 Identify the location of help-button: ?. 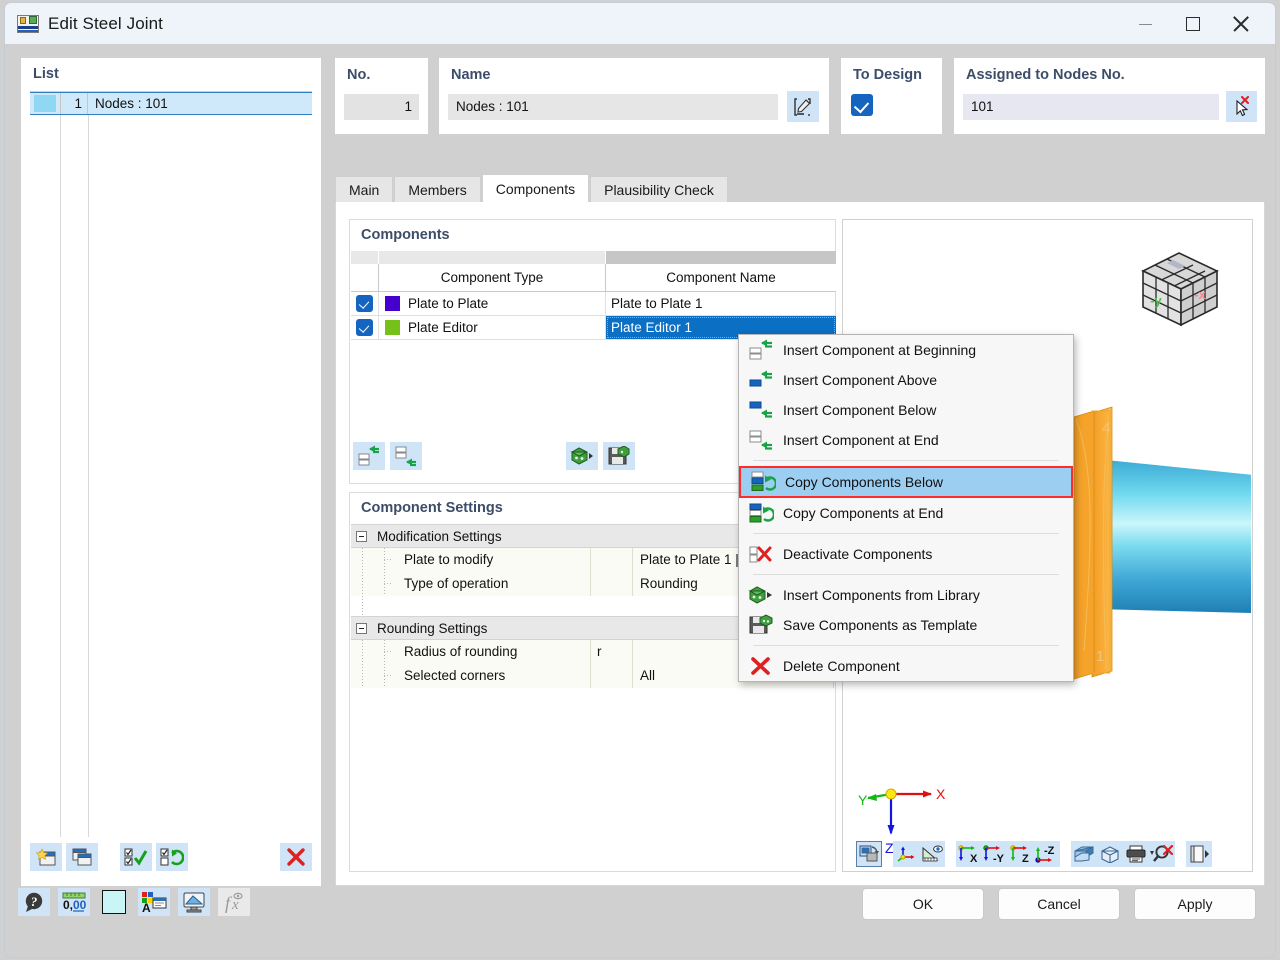
(34, 902).